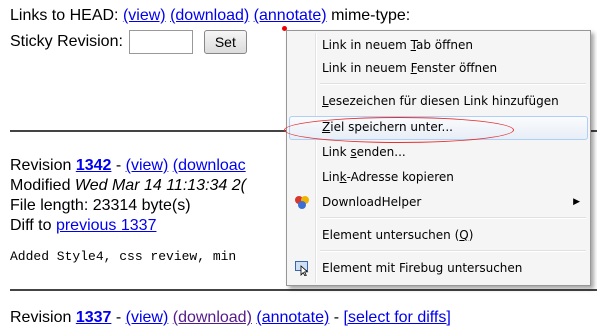 The width and height of the screenshot is (597, 328). I want to click on firebug-inspect-icon, so click(302, 268).